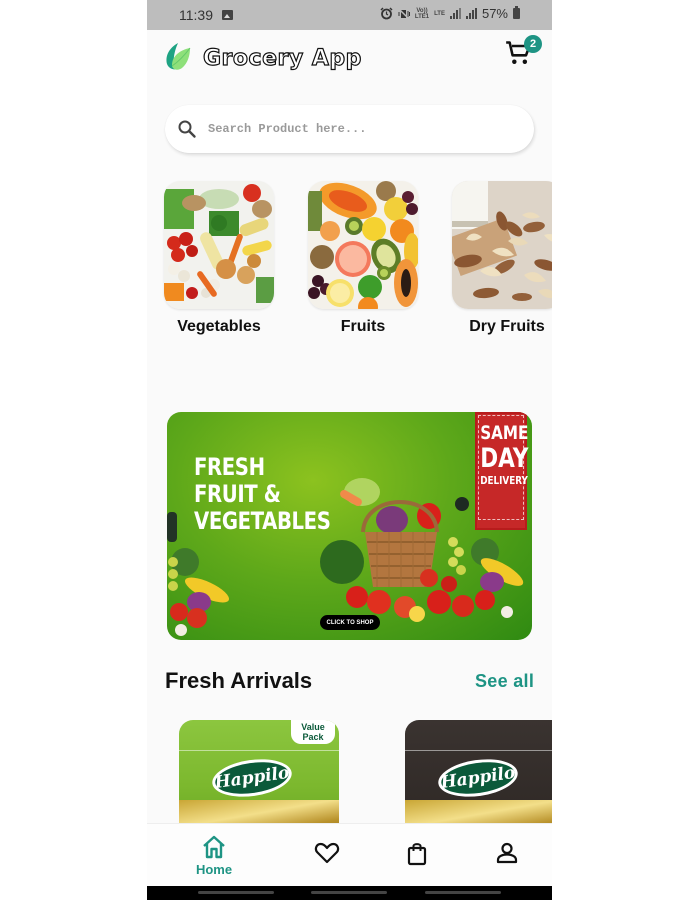  I want to click on badge-line: SAME, so click(504, 433).